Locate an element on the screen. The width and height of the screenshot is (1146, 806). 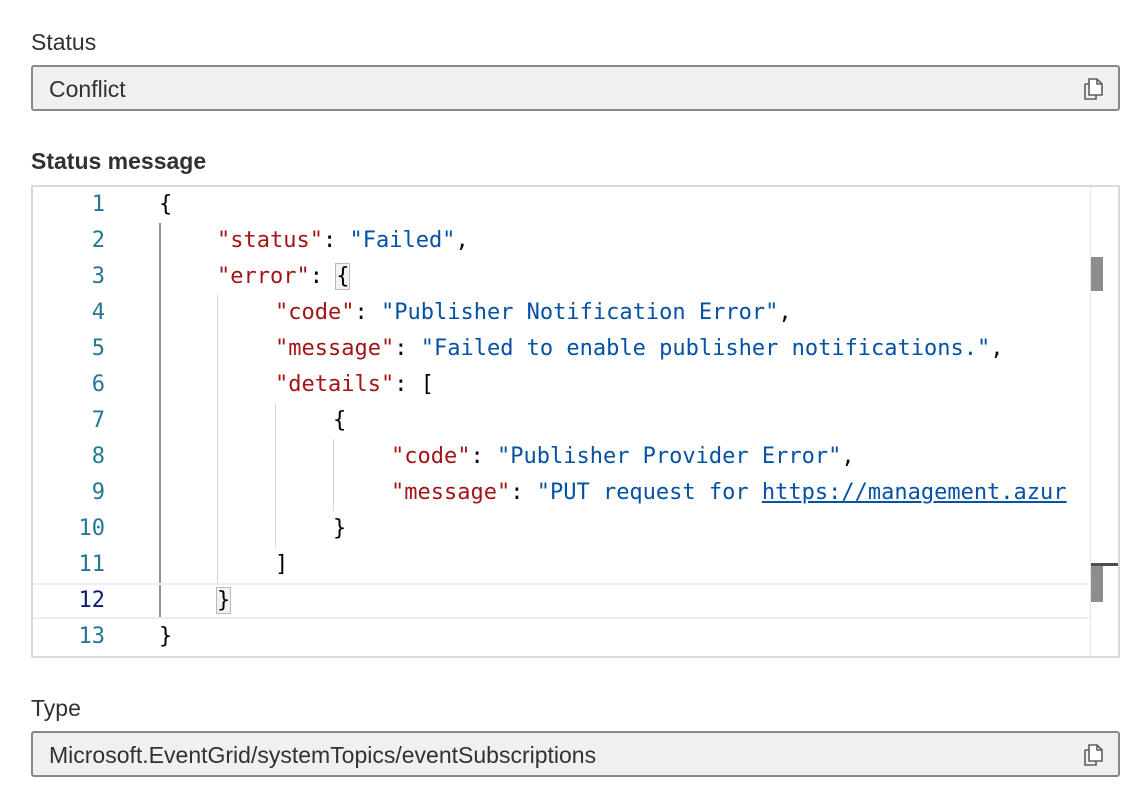
status-field: Conflict is located at coordinates (575, 88).